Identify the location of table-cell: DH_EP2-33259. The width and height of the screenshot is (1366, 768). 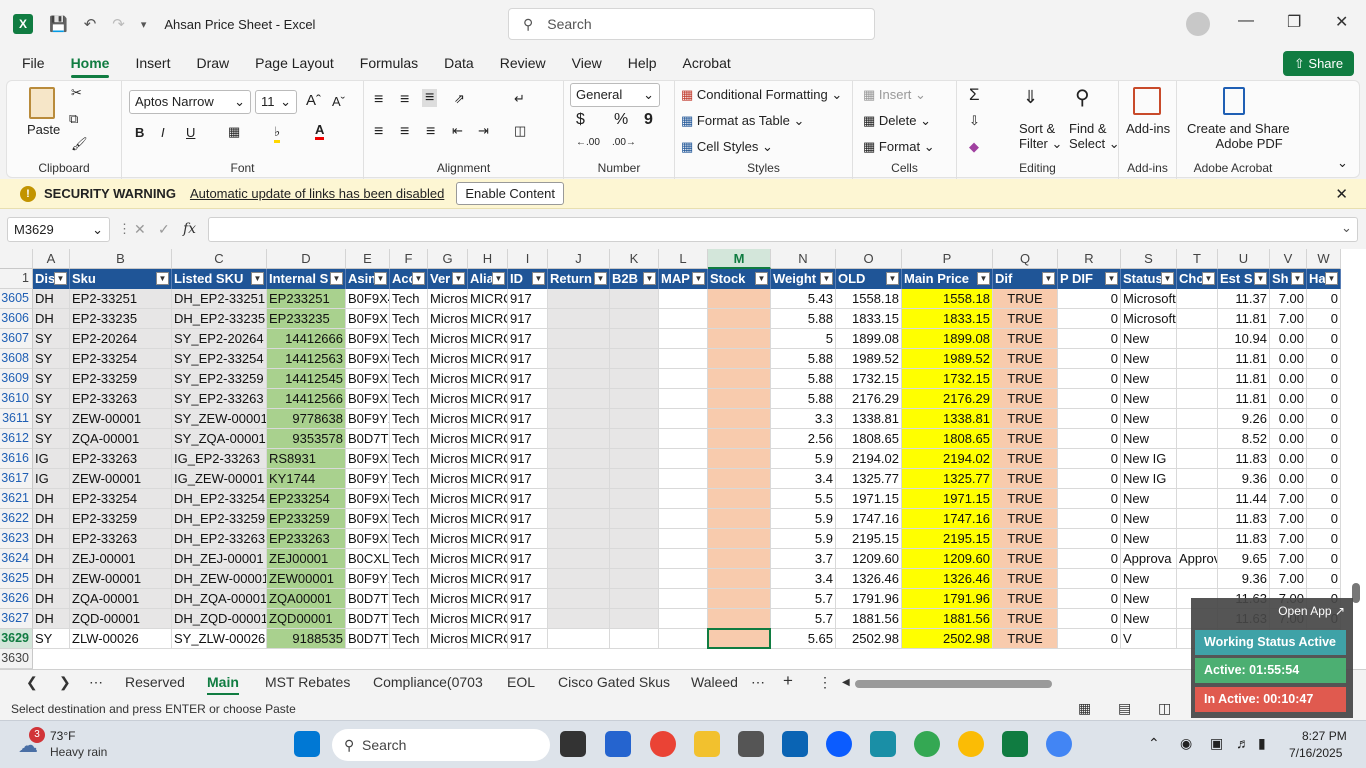
(219, 519).